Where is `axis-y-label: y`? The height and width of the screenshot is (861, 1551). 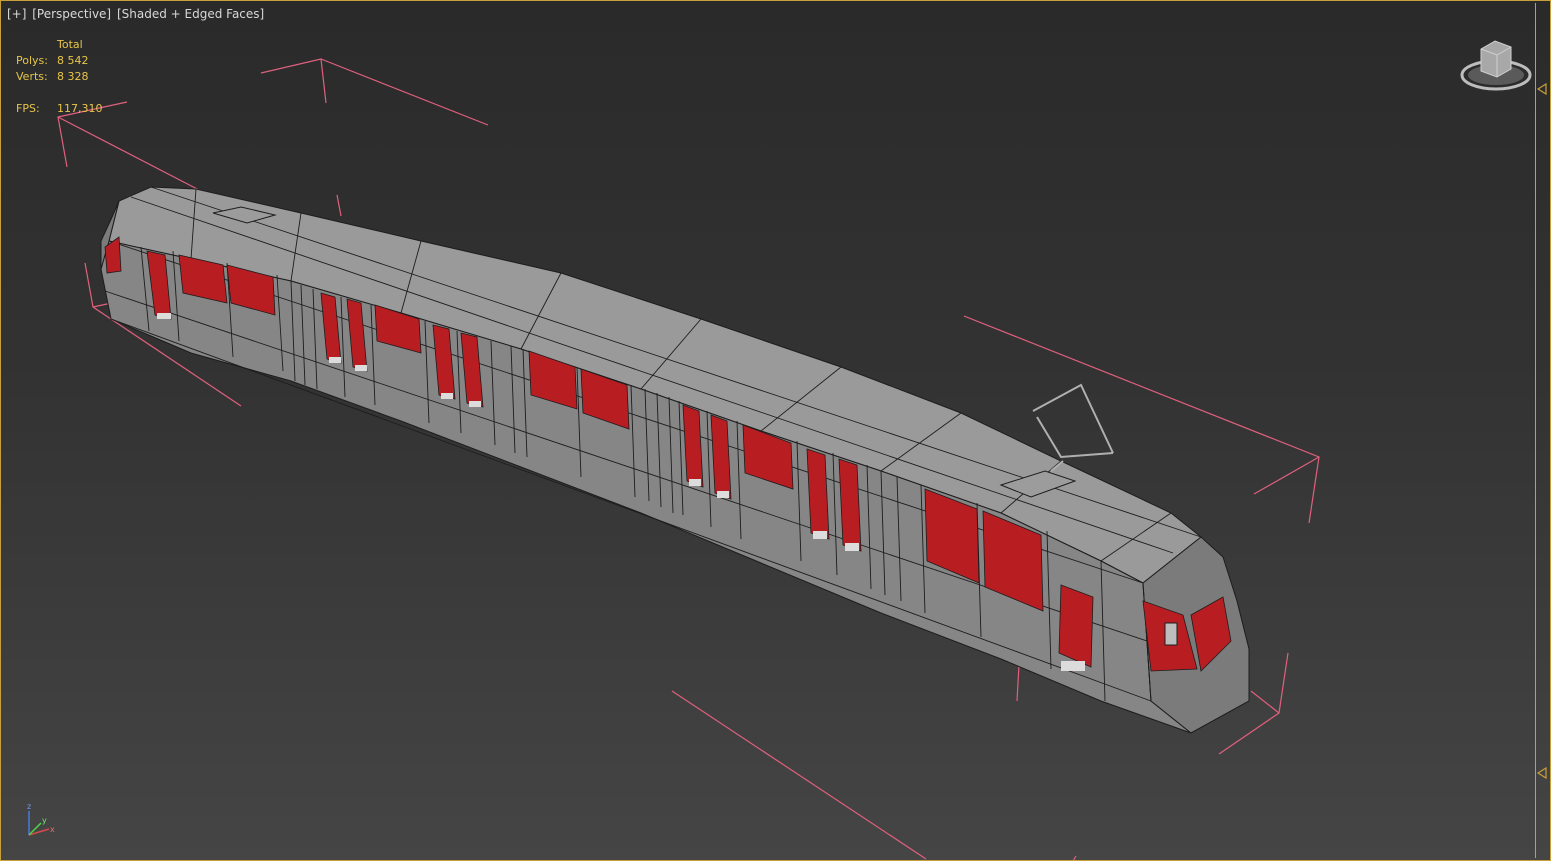
axis-y-label: y is located at coordinates (44, 820).